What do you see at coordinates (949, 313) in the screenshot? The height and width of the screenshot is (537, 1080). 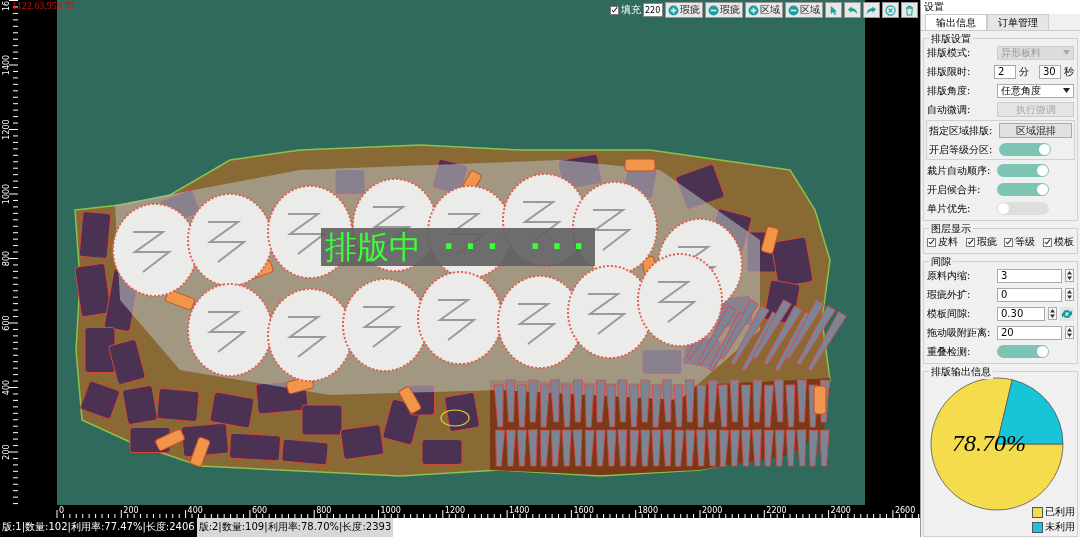 I see `field-label: 模板间隙:` at bounding box center [949, 313].